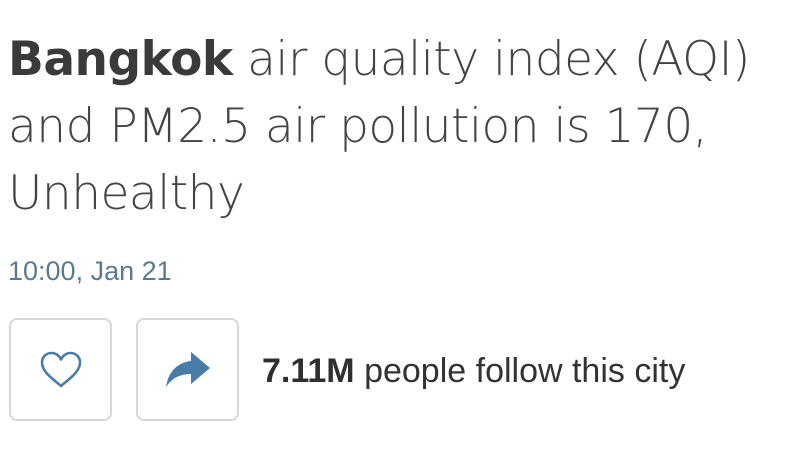  I want to click on share-button, so click(187, 369).